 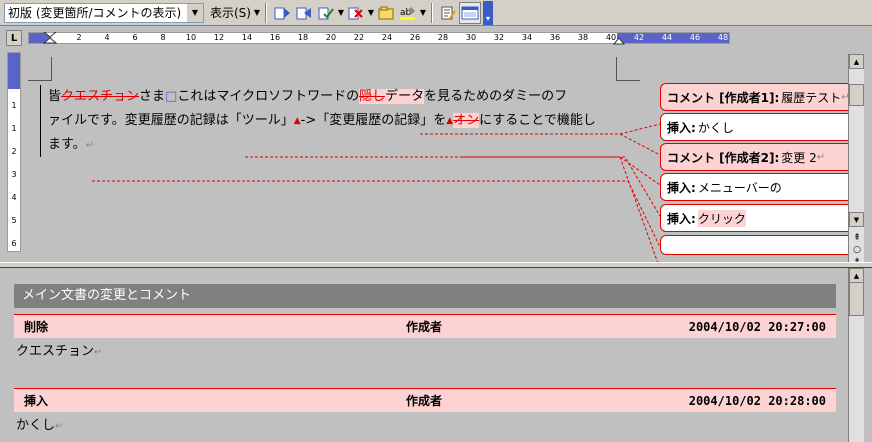 What do you see at coordinates (14, 38) in the screenshot?
I see `tab-selector: L` at bounding box center [14, 38].